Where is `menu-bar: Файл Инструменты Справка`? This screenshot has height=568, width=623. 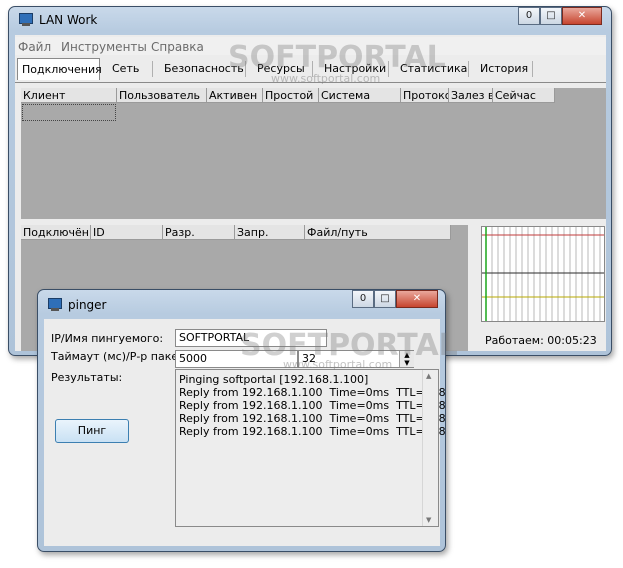
menu-bar: Файл Инструменты Справка is located at coordinates (310, 46).